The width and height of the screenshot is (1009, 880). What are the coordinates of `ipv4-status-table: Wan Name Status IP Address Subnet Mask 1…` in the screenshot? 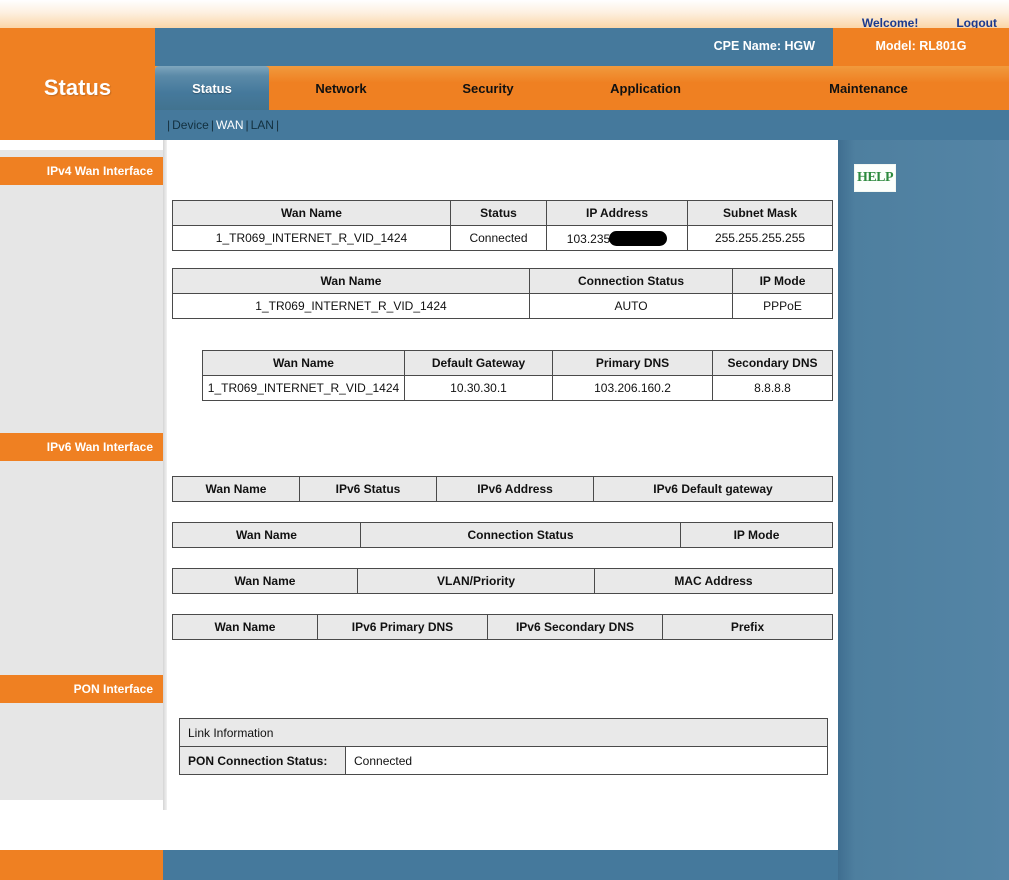 It's located at (502, 225).